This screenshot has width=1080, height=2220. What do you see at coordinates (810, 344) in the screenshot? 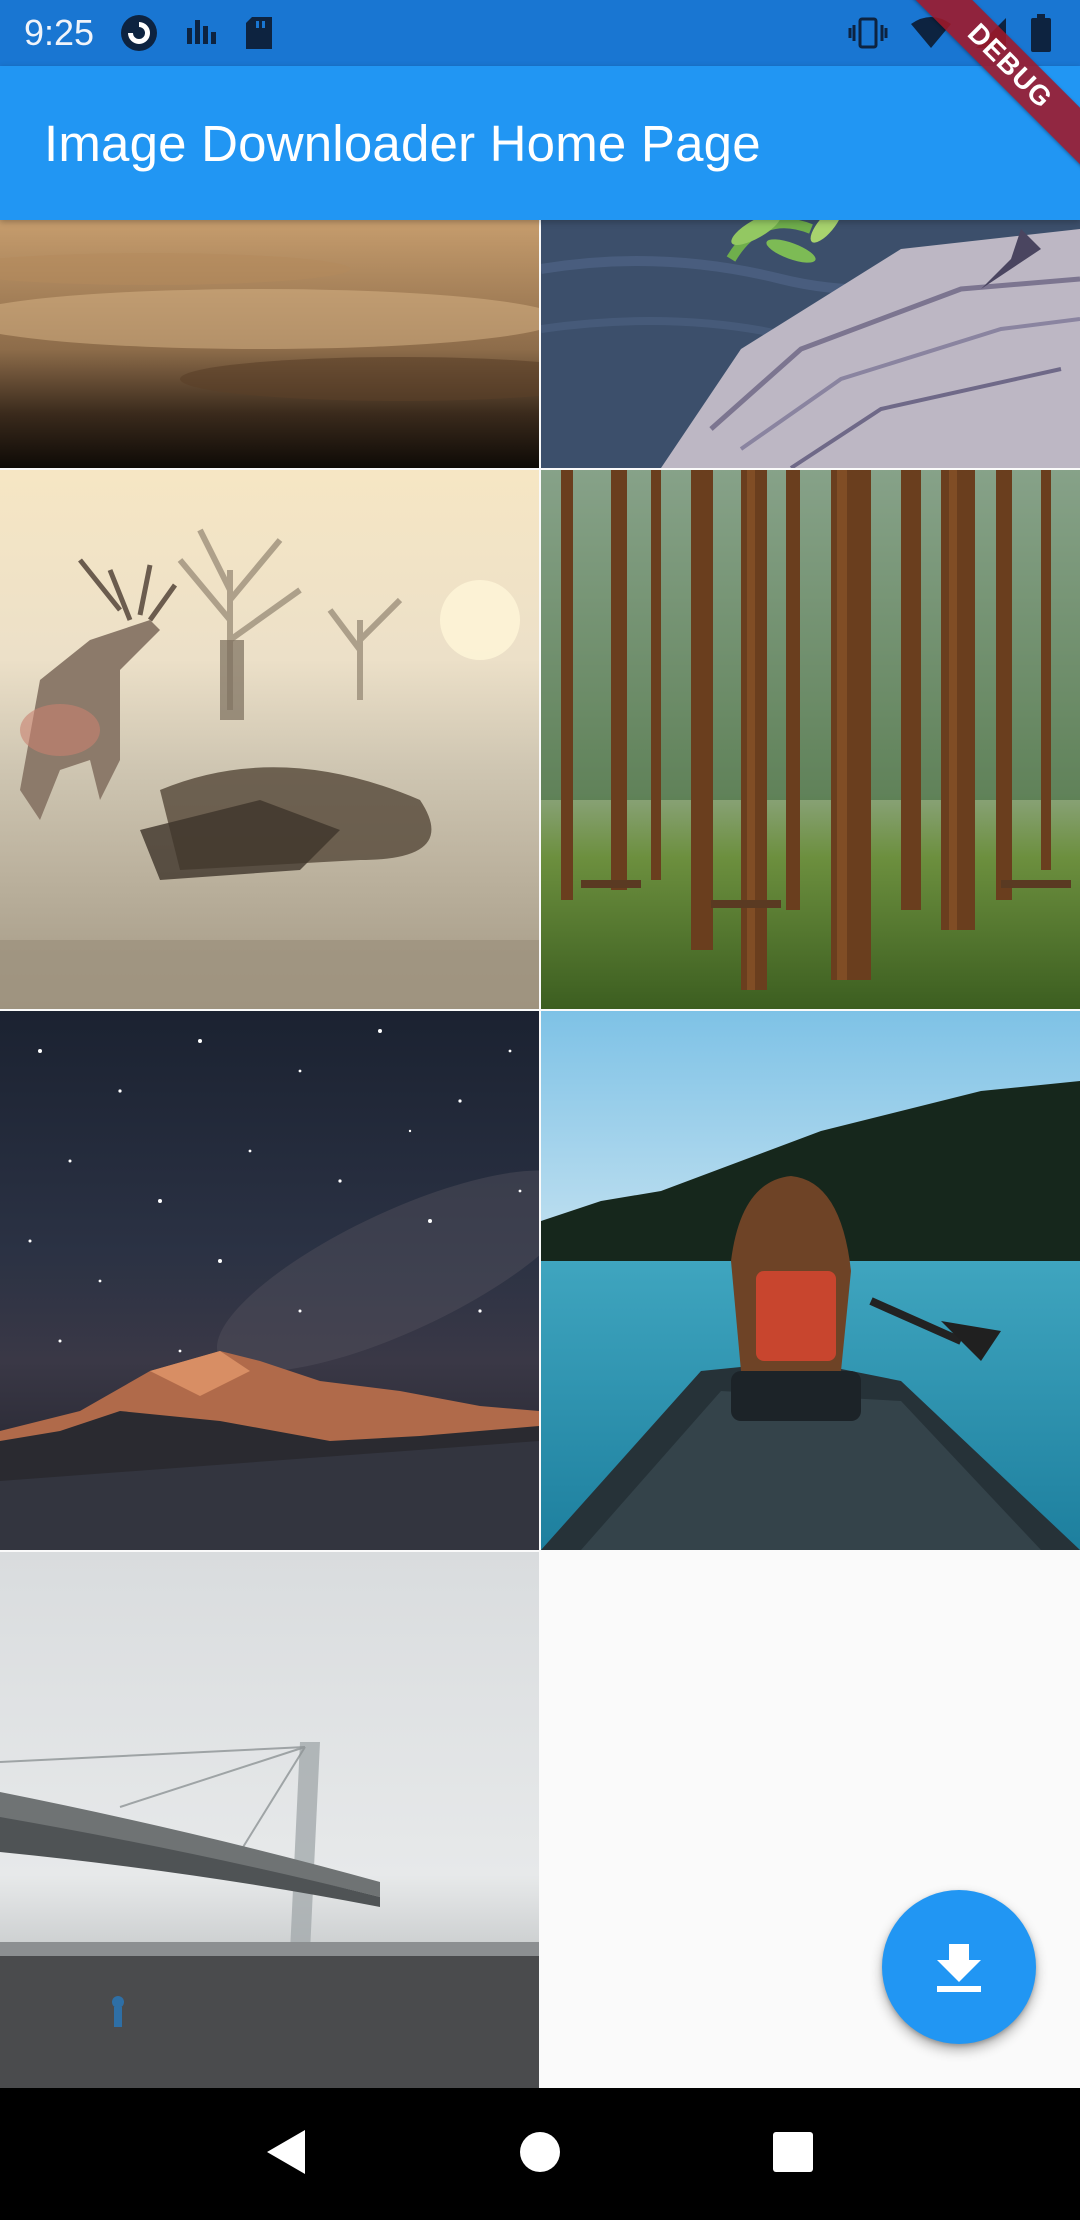
I see `grid-image-log-water` at bounding box center [810, 344].